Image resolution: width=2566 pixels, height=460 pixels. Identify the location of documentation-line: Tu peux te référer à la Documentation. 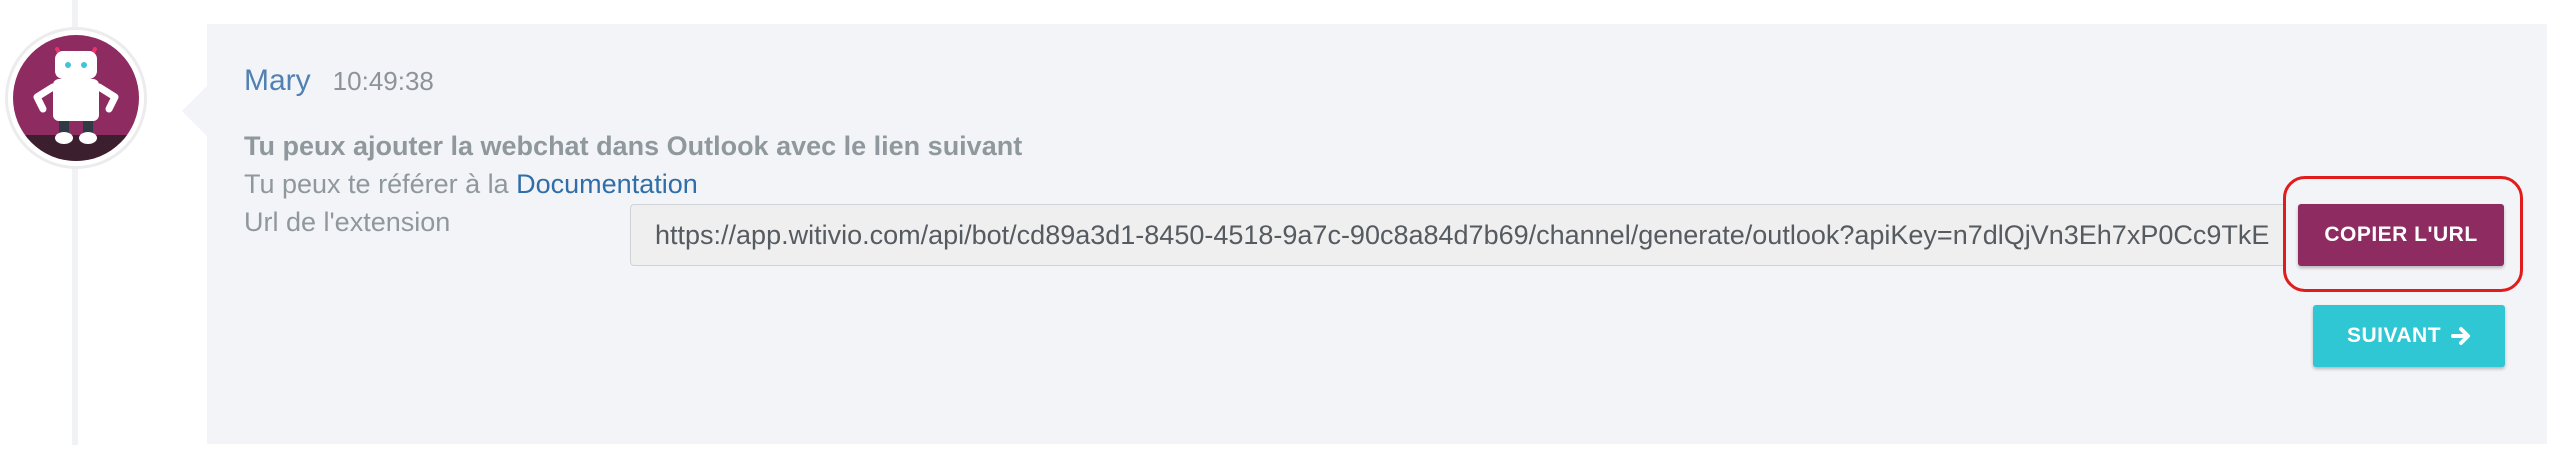
(471, 184).